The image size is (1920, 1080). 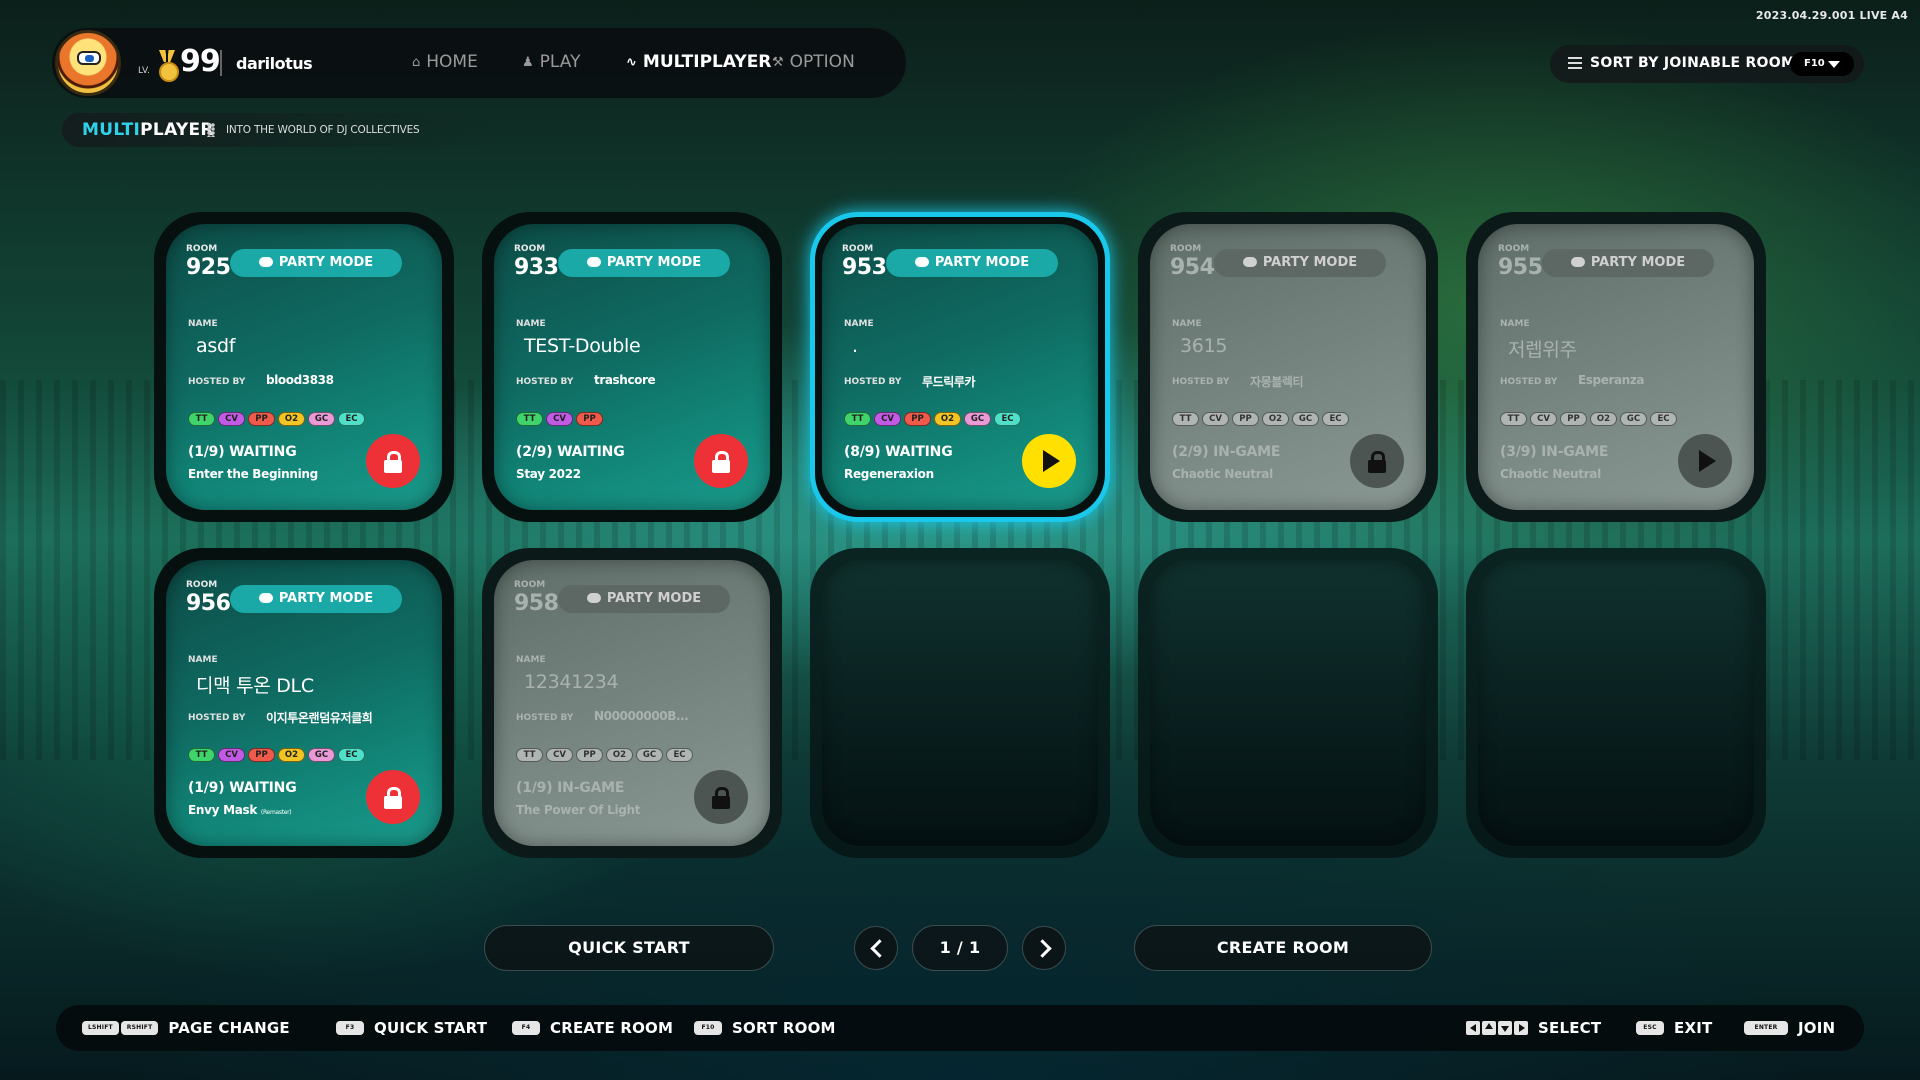 I want to click on song-title: Chaotic Neutral, so click(x=1550, y=474).